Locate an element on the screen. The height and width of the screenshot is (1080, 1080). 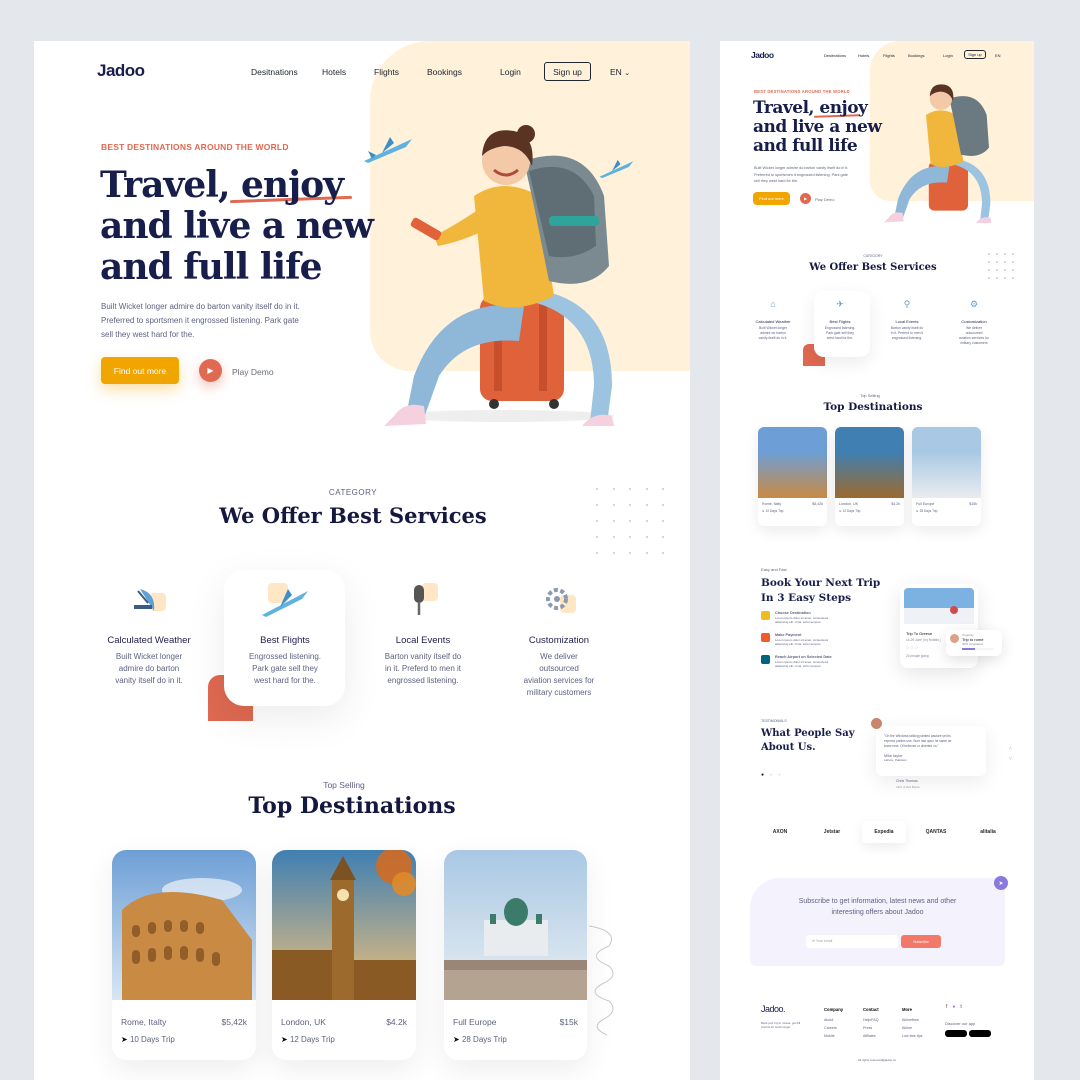
footer-link: Affilates is located at coordinates (871, 1036).